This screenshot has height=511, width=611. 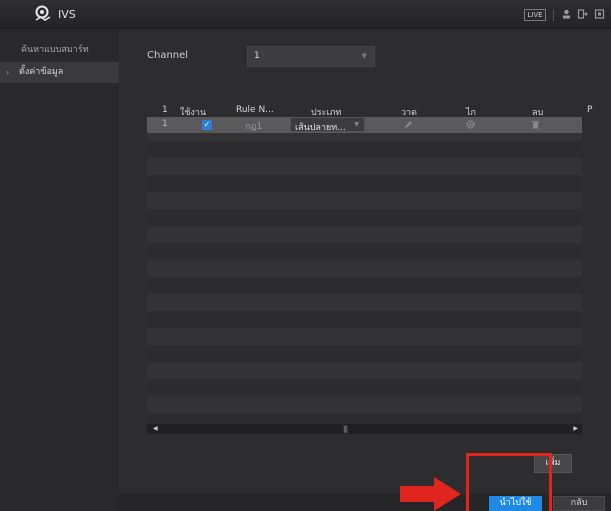 I want to click on fullscreen-icon, so click(x=599, y=14).